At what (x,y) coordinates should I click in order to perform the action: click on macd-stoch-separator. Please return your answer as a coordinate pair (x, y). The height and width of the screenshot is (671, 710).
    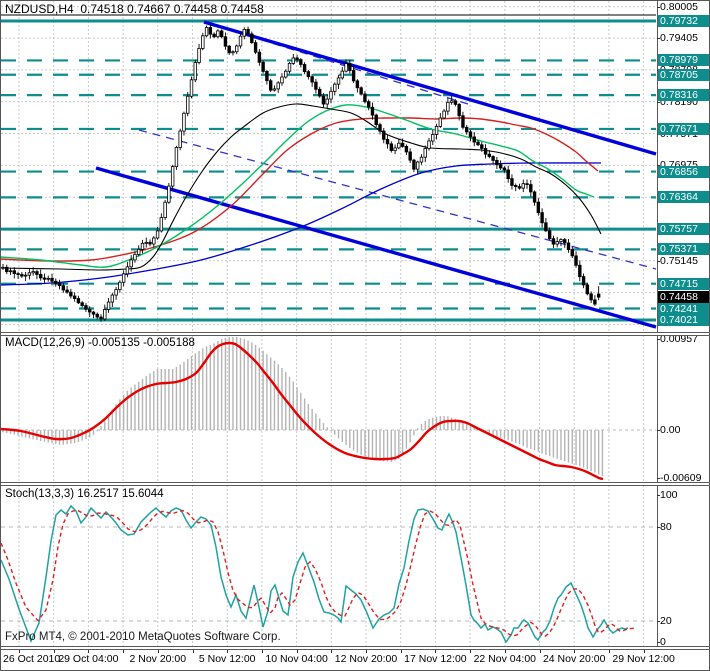
    Looking at the image, I should click on (355, 484).